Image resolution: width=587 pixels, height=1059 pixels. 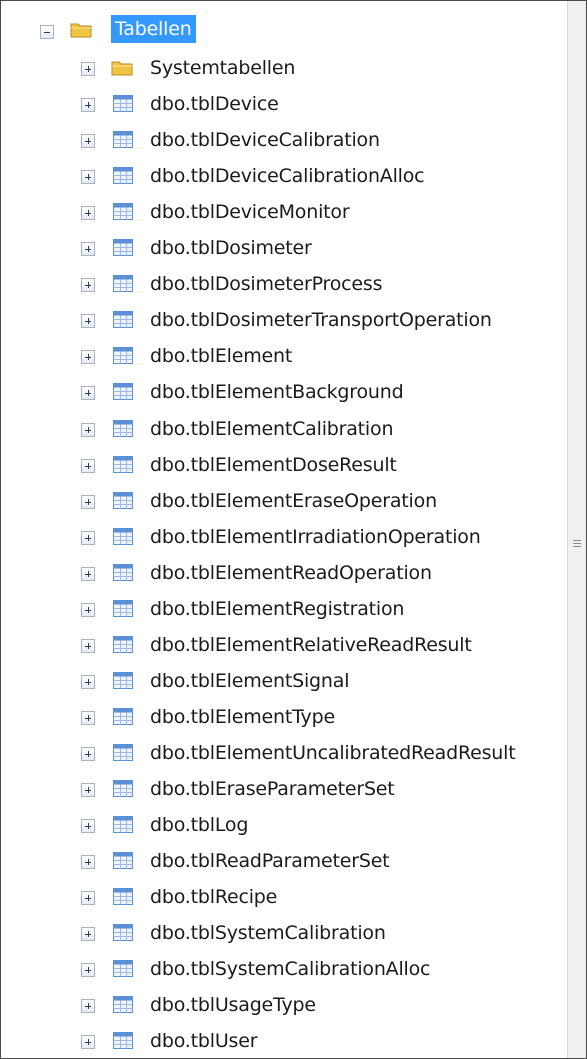 I want to click on tree-node-table: dbo.tblDeviceCalibrationAlloc, so click(x=284, y=176).